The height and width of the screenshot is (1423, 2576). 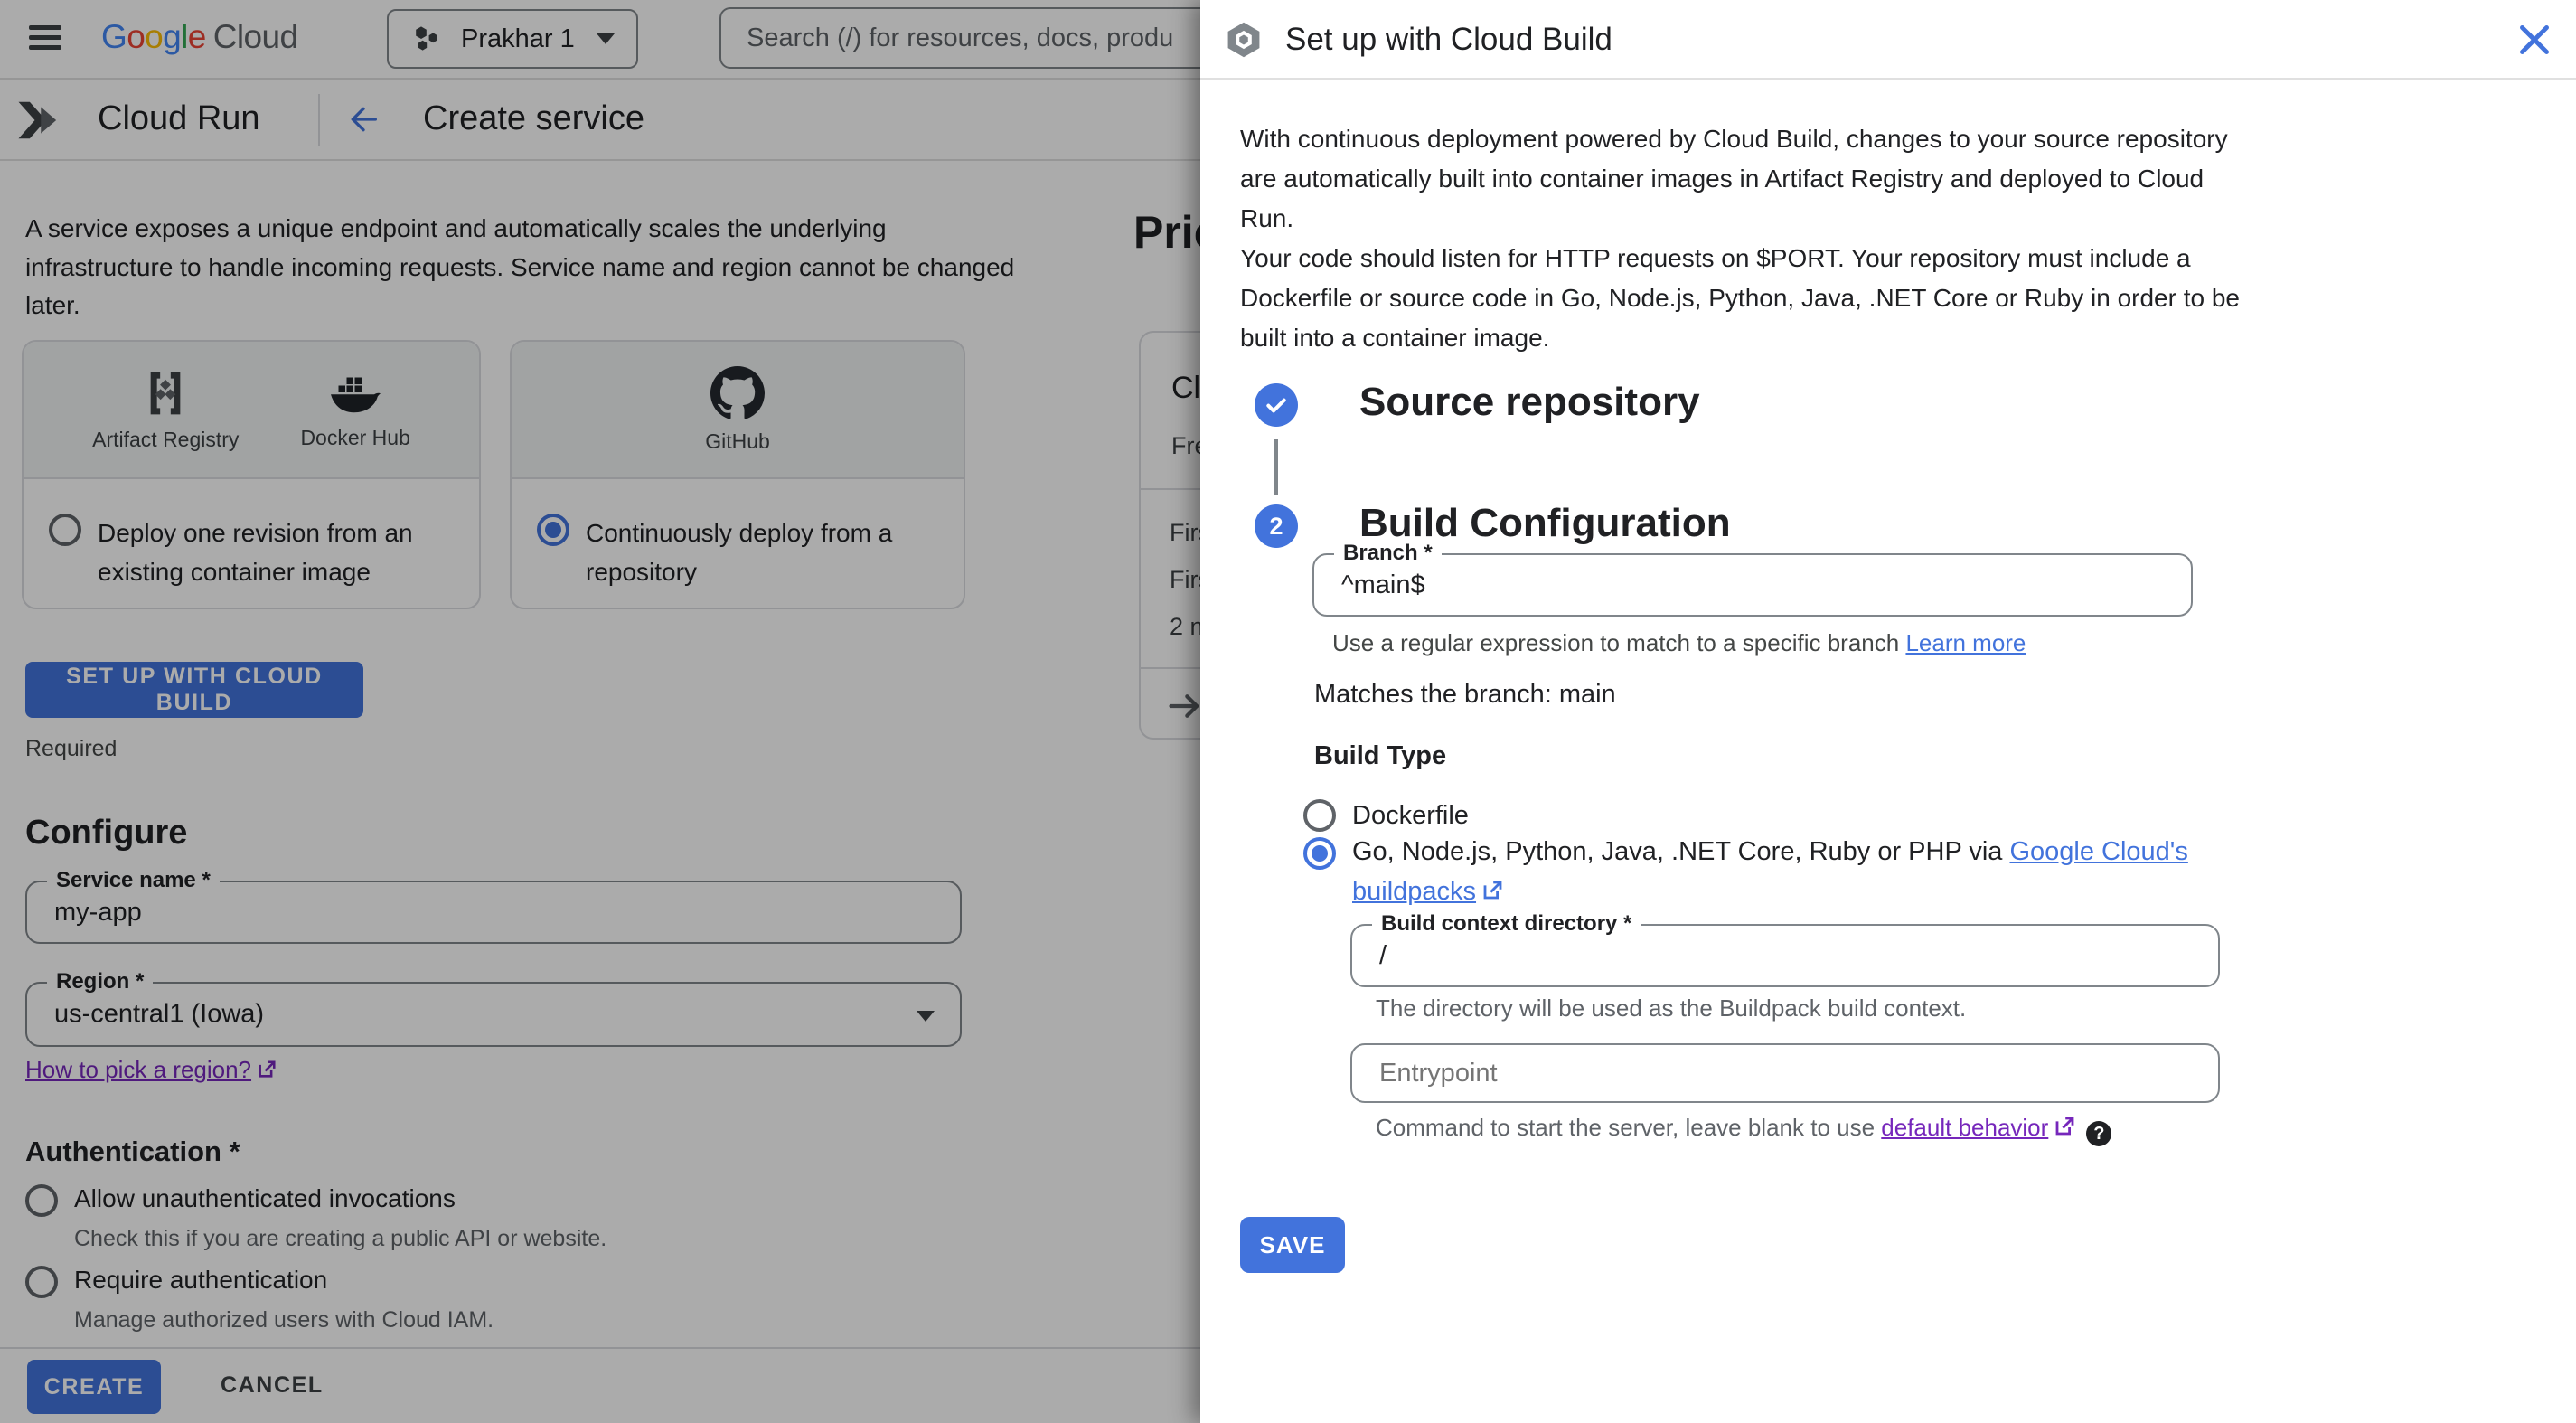 What do you see at coordinates (1530, 402) in the screenshot?
I see `step1-title: Source repository` at bounding box center [1530, 402].